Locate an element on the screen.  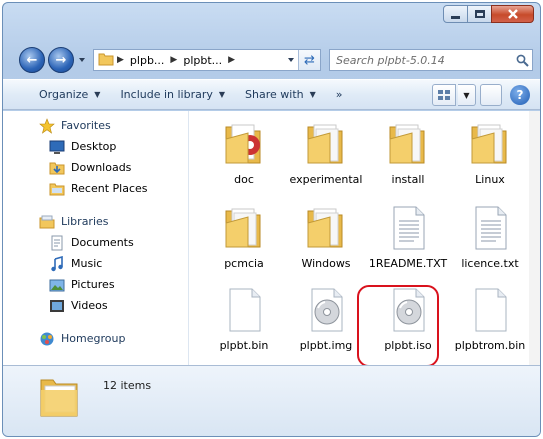
preview-pane-button is located at coordinates (491, 95).